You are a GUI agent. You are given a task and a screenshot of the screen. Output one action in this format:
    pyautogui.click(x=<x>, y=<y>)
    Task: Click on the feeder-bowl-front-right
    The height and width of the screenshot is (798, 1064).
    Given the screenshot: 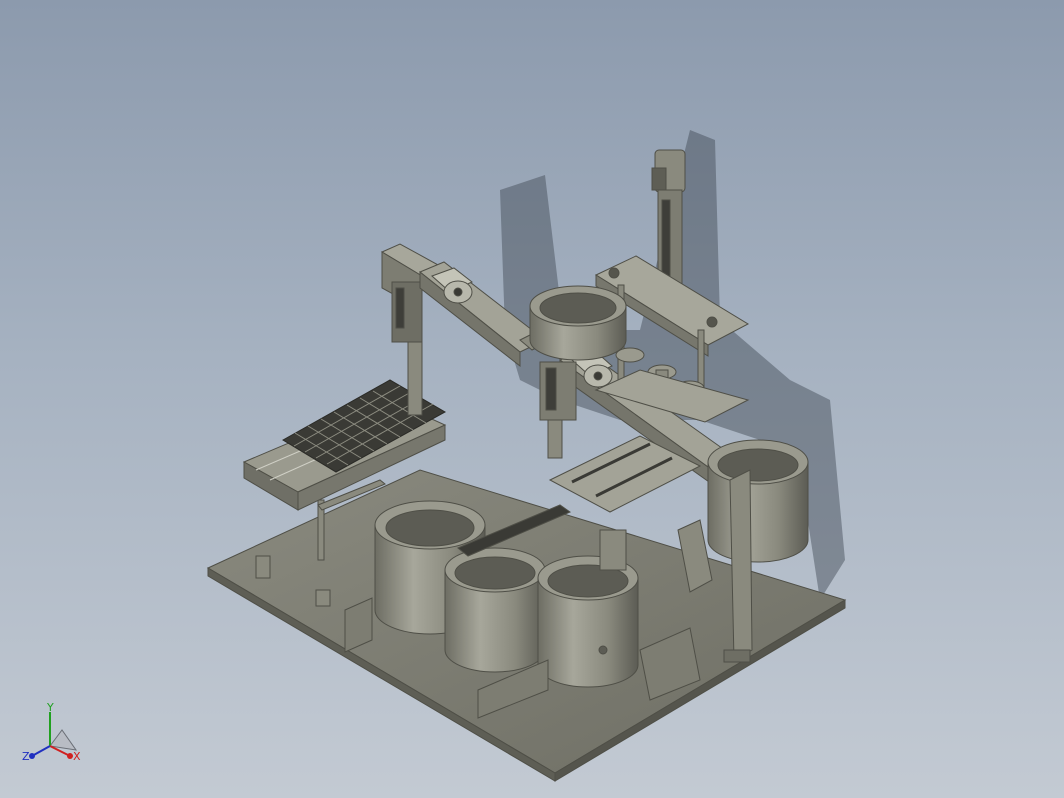 What is the action you would take?
    pyautogui.click(x=588, y=621)
    